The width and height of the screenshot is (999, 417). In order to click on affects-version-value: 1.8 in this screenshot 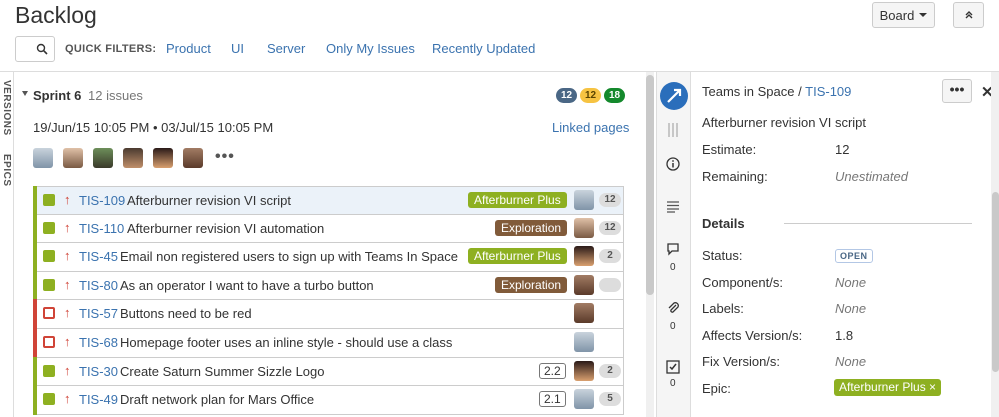, I will do `click(844, 335)`.